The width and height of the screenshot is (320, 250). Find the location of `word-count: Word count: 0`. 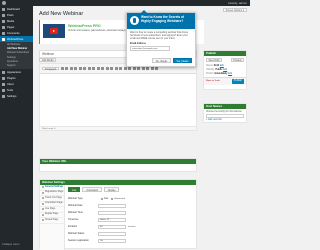

word-count: Word count: 0 is located at coordinates (118, 128).